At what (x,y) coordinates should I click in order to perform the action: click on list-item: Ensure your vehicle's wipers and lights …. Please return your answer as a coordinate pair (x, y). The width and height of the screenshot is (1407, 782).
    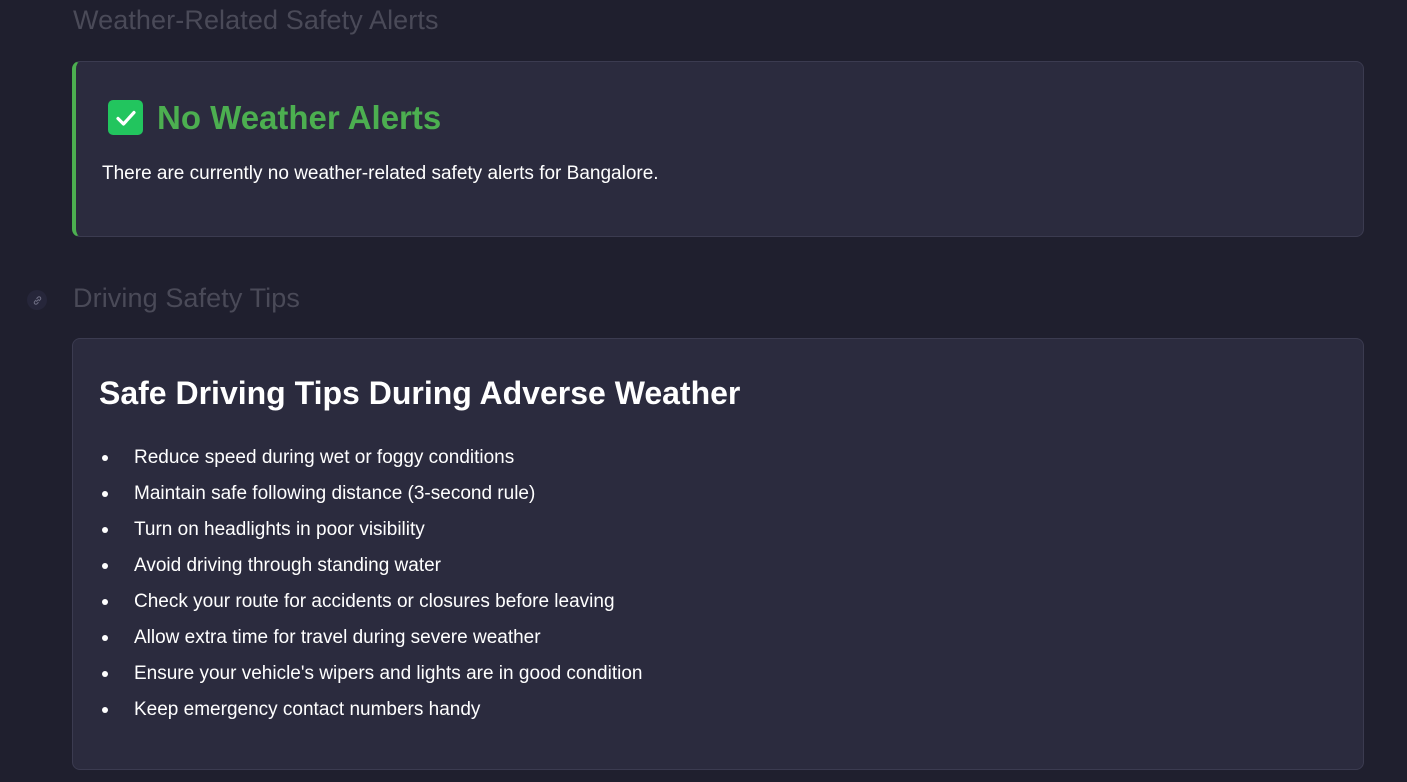
    Looking at the image, I should click on (370, 674).